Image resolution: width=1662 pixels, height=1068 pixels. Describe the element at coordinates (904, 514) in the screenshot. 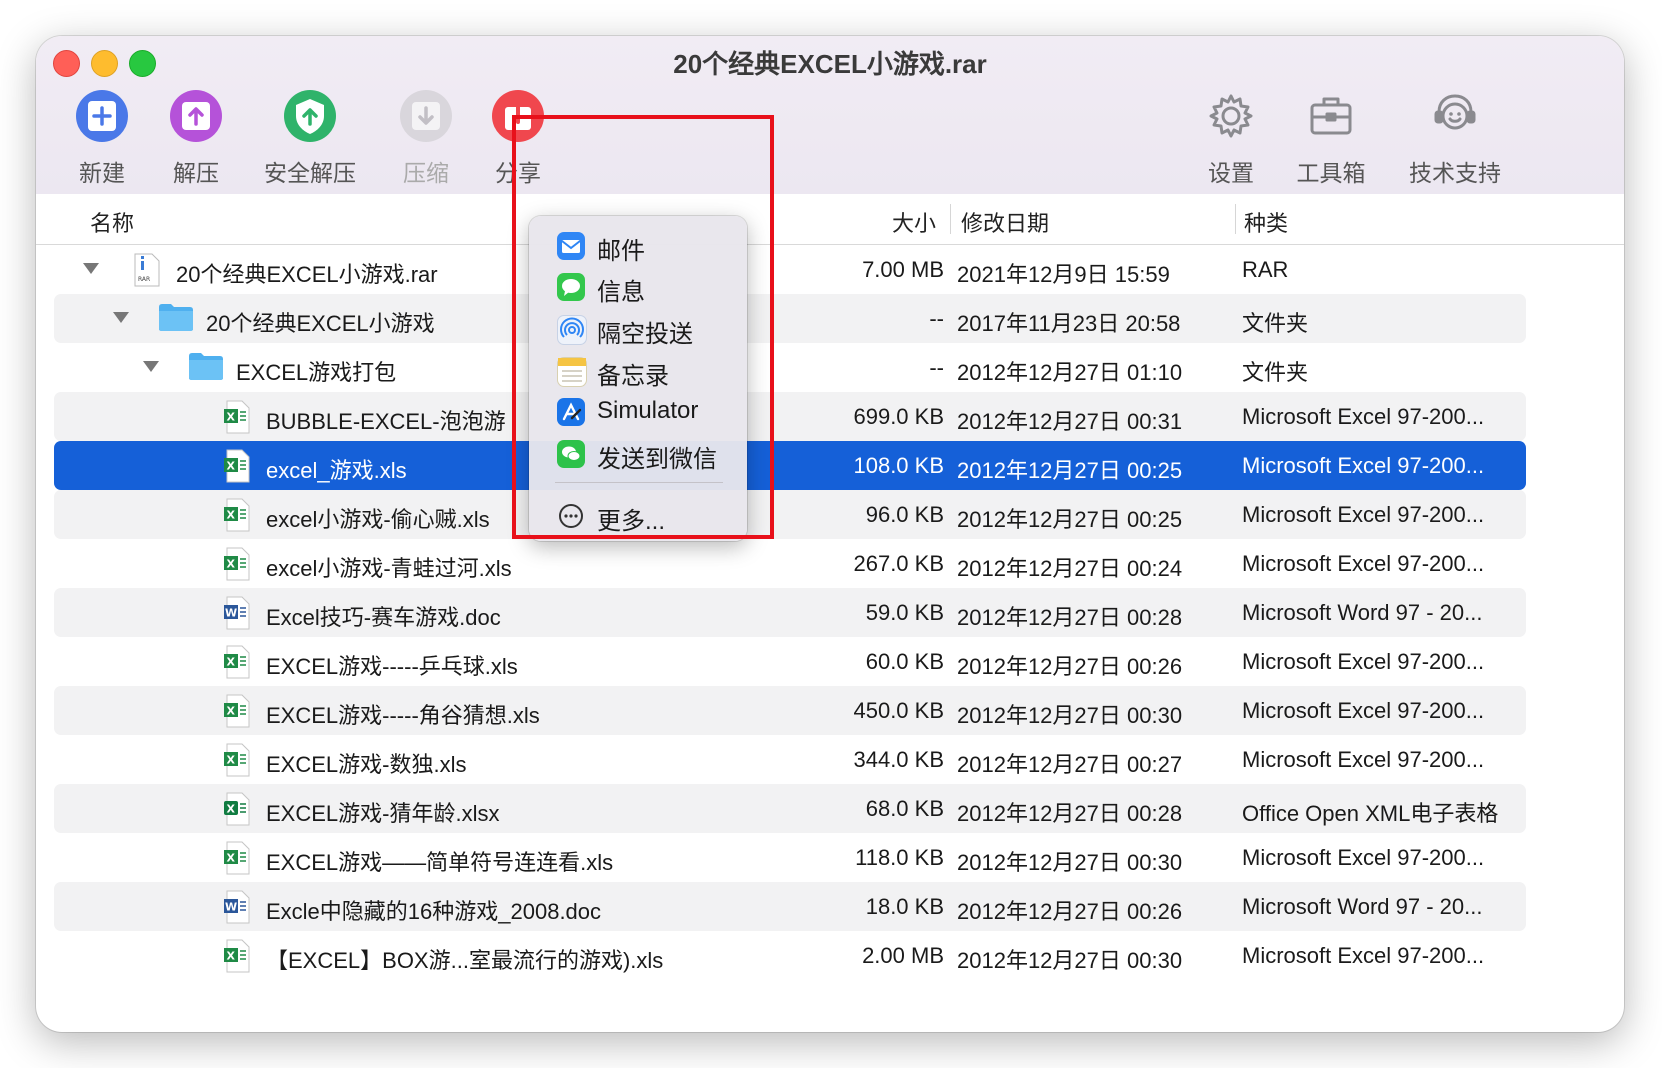

I see `file-size: 96.0 KB` at that location.